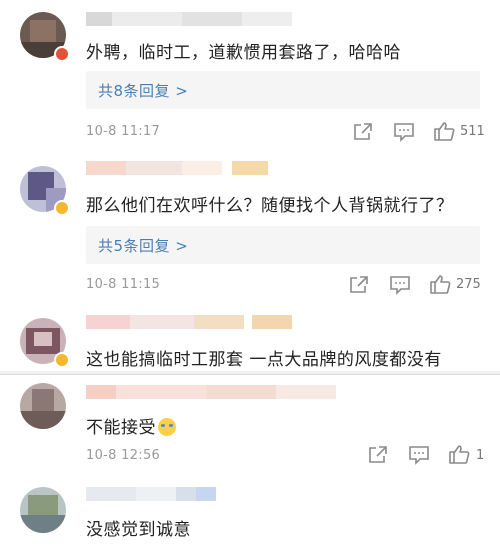 The height and width of the screenshot is (550, 500). What do you see at coordinates (143, 246) in the screenshot?
I see `replies-label: 共5条回复 >` at bounding box center [143, 246].